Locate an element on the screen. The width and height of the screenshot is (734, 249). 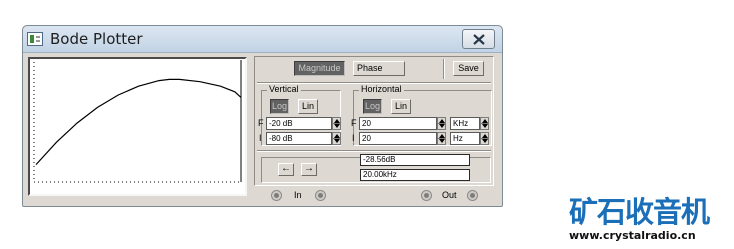
horizontal-f-label: F is located at coordinates (354, 123).